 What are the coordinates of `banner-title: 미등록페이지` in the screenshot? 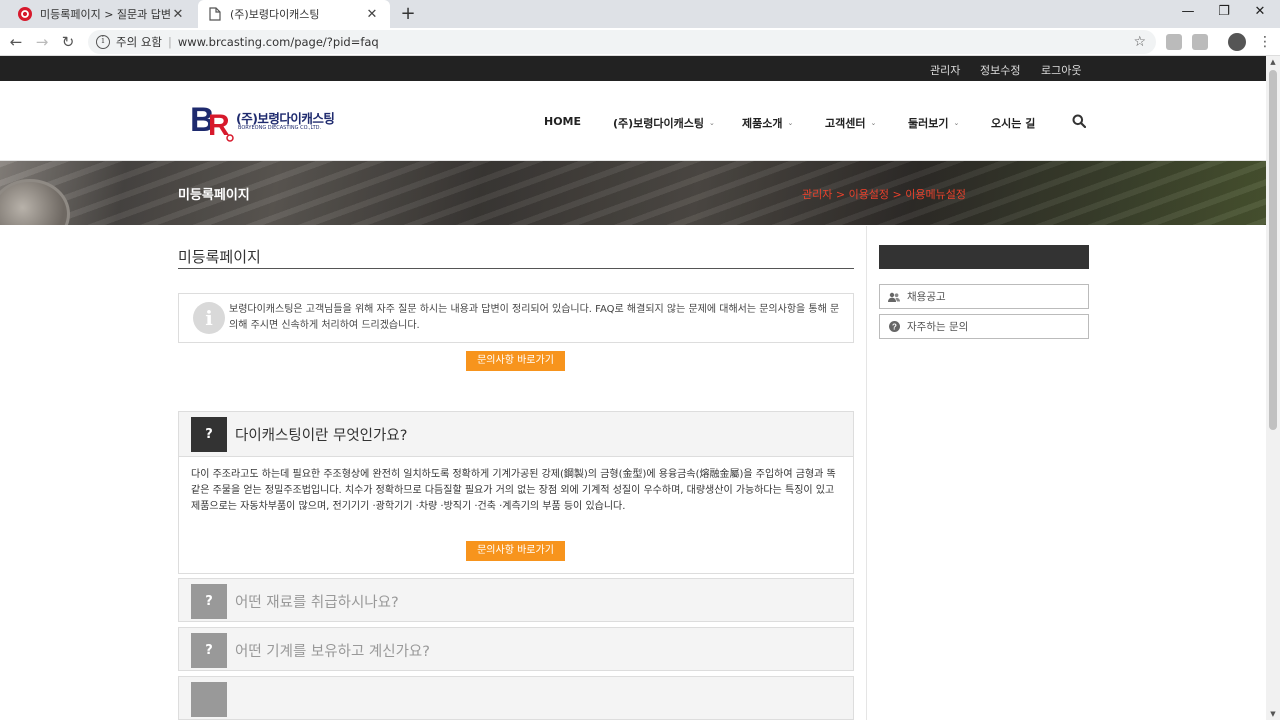 It's located at (214, 195).